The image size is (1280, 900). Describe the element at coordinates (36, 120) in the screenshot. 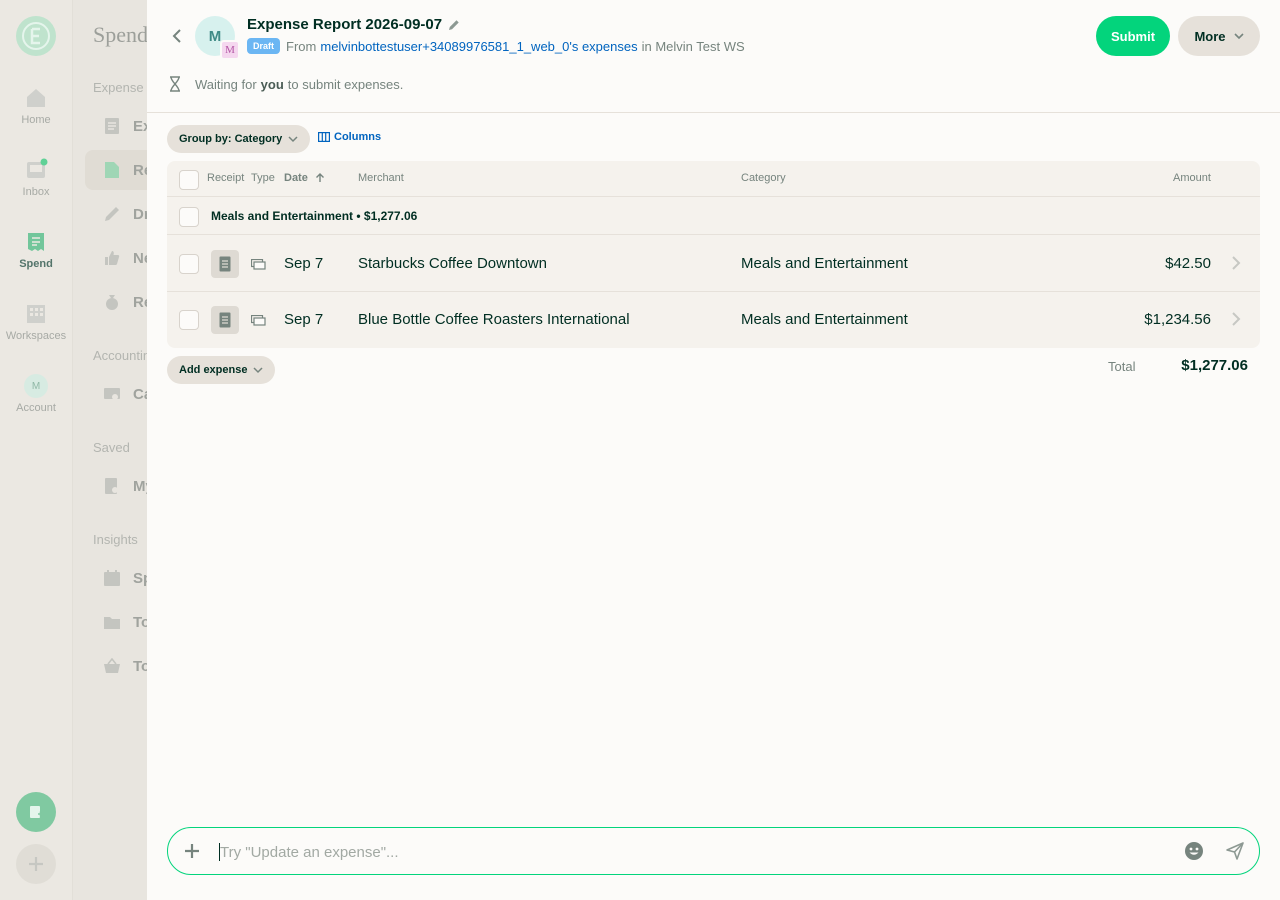

I see `nav-home-label: Home` at that location.